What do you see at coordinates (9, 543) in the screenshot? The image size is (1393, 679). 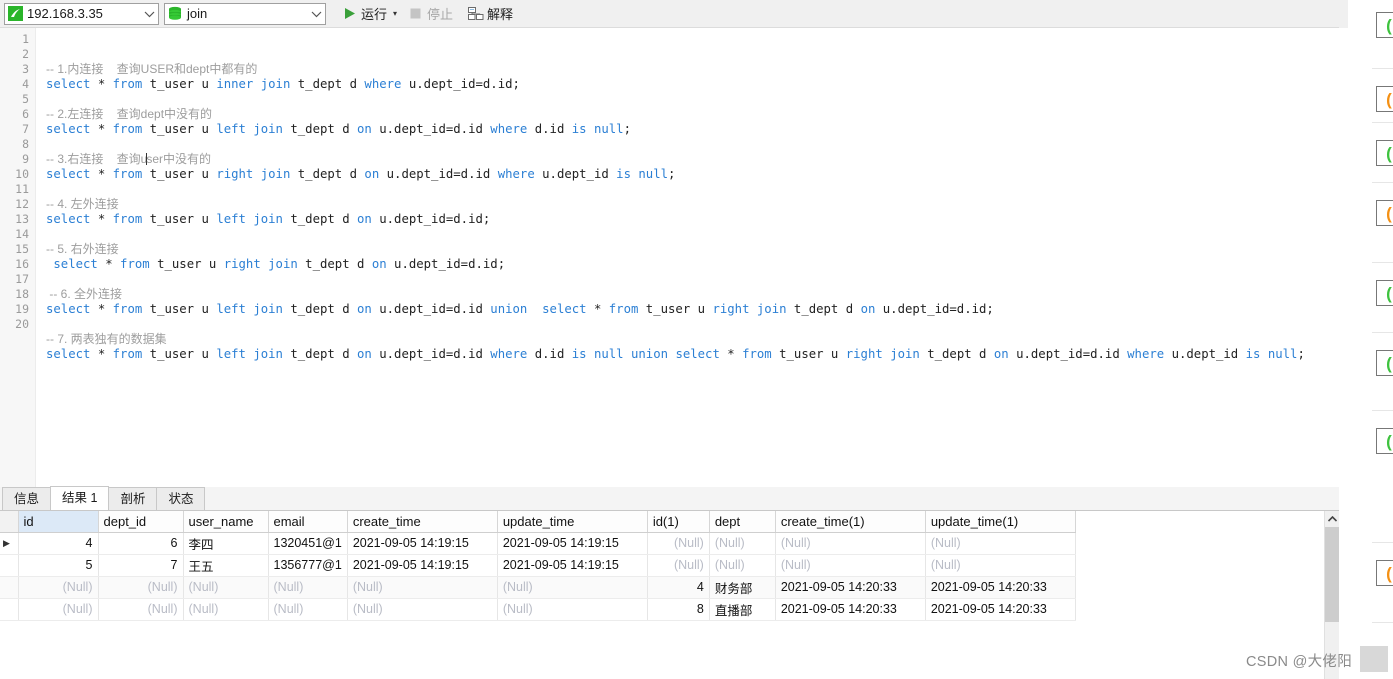 I see `row-marker: ▶` at bounding box center [9, 543].